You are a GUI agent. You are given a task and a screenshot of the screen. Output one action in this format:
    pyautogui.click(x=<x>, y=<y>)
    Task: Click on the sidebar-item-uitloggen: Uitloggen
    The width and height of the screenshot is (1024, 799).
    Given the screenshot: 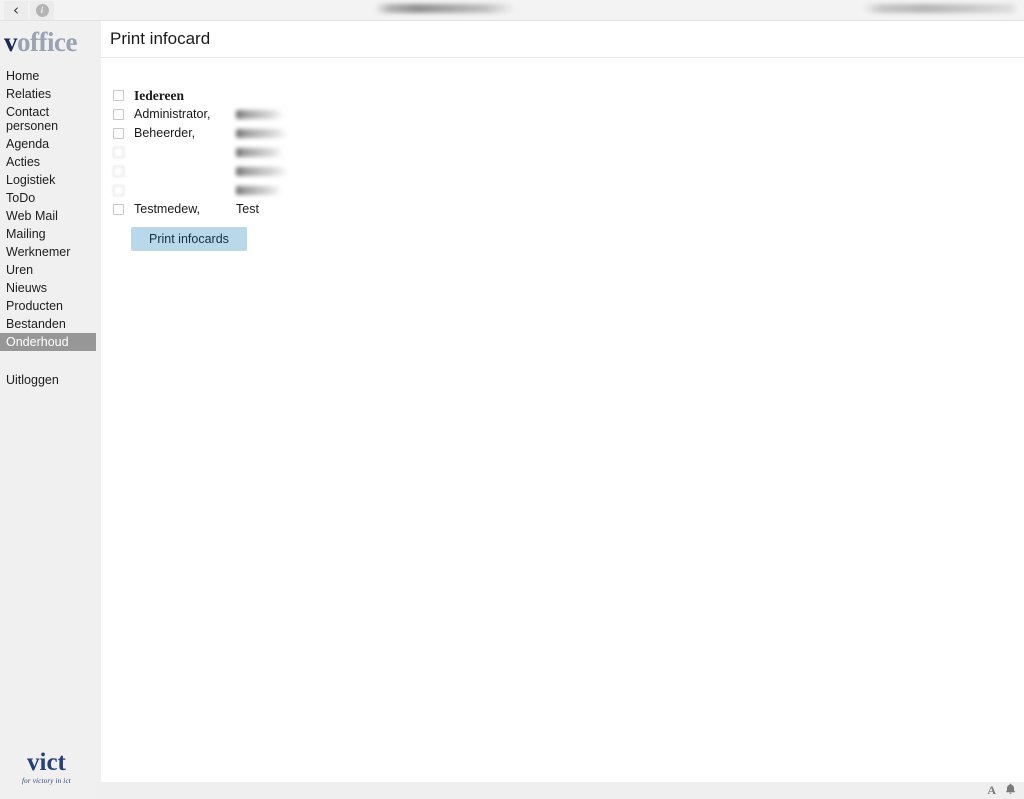 What is the action you would take?
    pyautogui.click(x=48, y=380)
    